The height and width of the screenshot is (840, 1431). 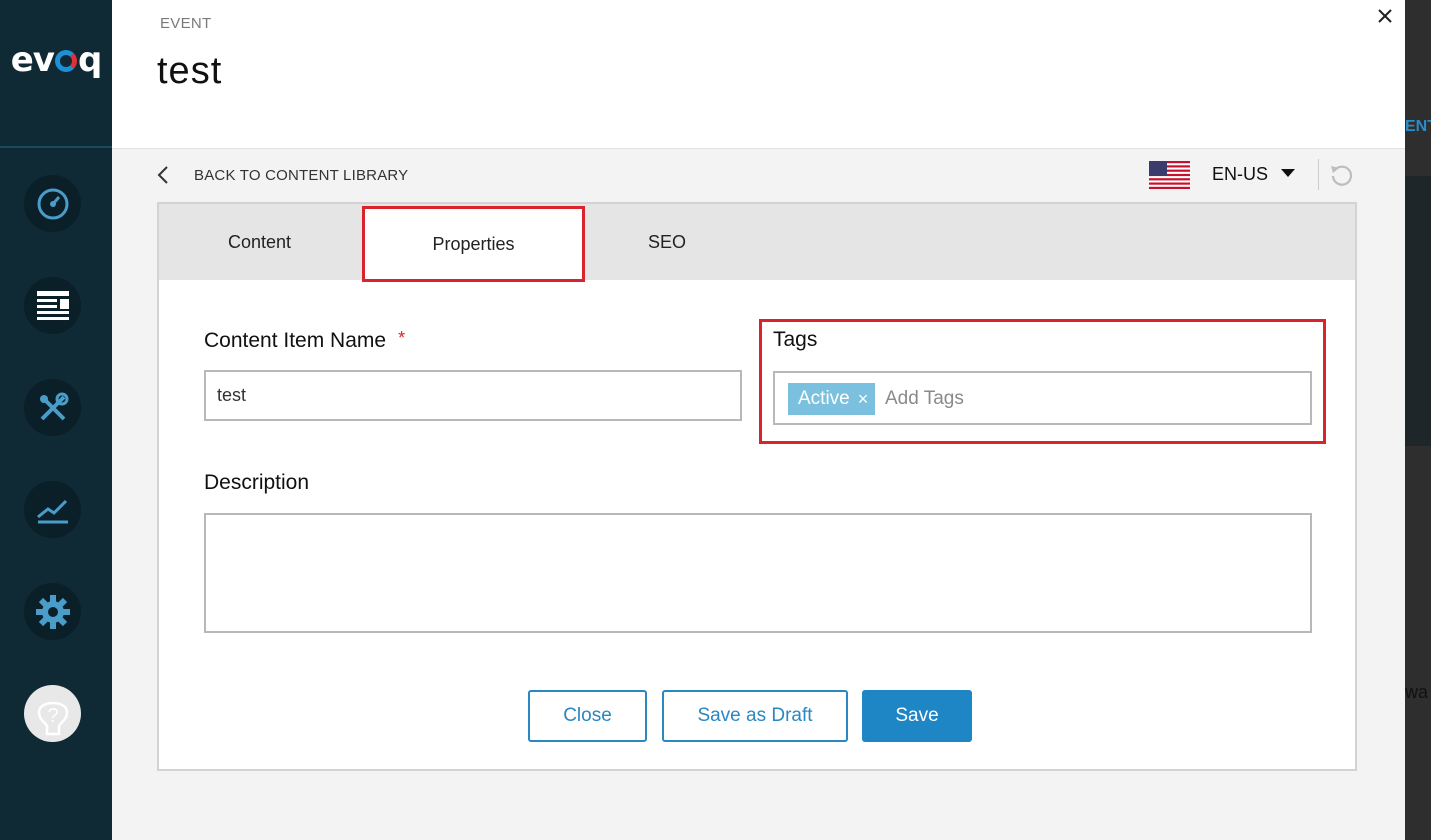 What do you see at coordinates (56, 147) in the screenshot?
I see `sidebar-divider` at bounding box center [56, 147].